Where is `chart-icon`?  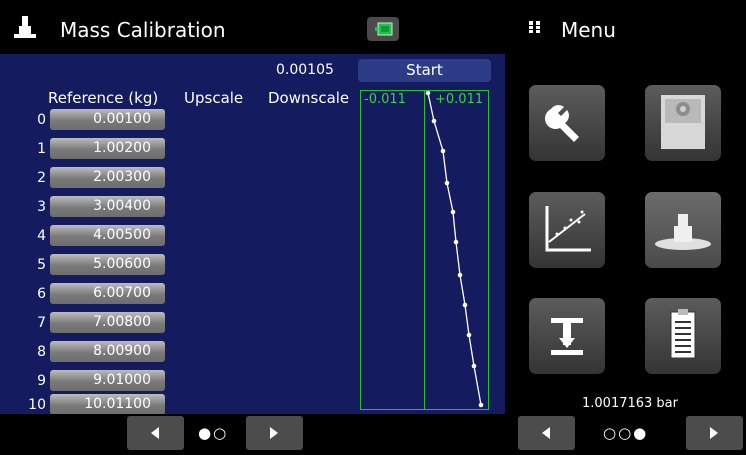 chart-icon is located at coordinates (568, 229).